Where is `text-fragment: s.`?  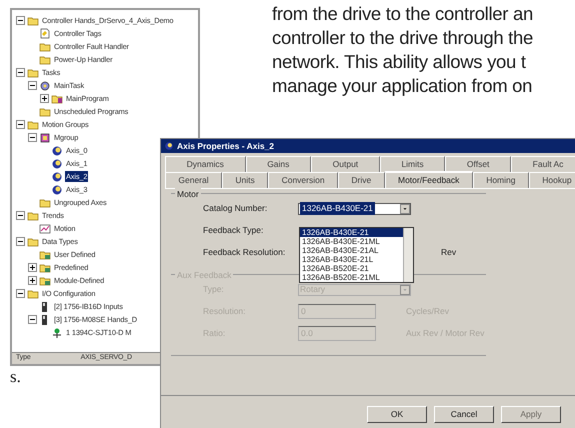 text-fragment: s. is located at coordinates (15, 377).